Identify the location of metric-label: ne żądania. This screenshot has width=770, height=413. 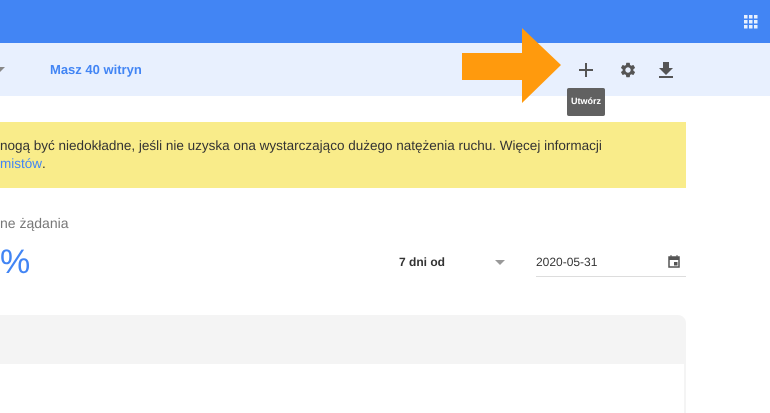
(35, 223).